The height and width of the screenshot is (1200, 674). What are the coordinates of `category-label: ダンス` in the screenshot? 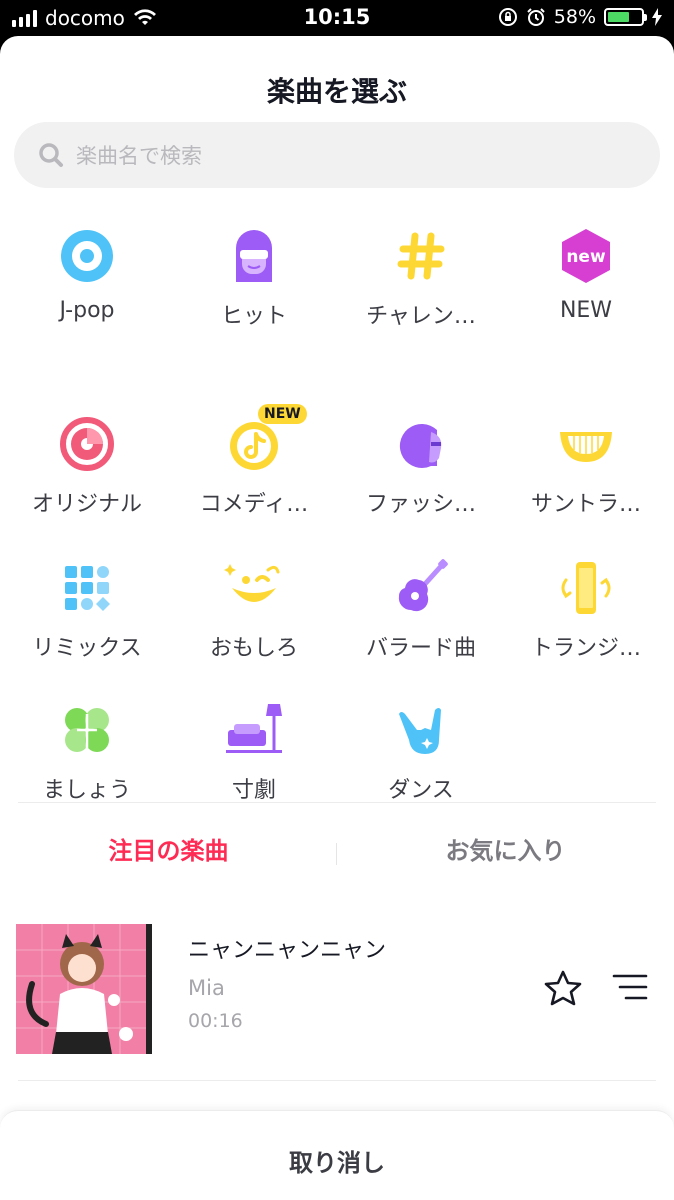 It's located at (421, 790).